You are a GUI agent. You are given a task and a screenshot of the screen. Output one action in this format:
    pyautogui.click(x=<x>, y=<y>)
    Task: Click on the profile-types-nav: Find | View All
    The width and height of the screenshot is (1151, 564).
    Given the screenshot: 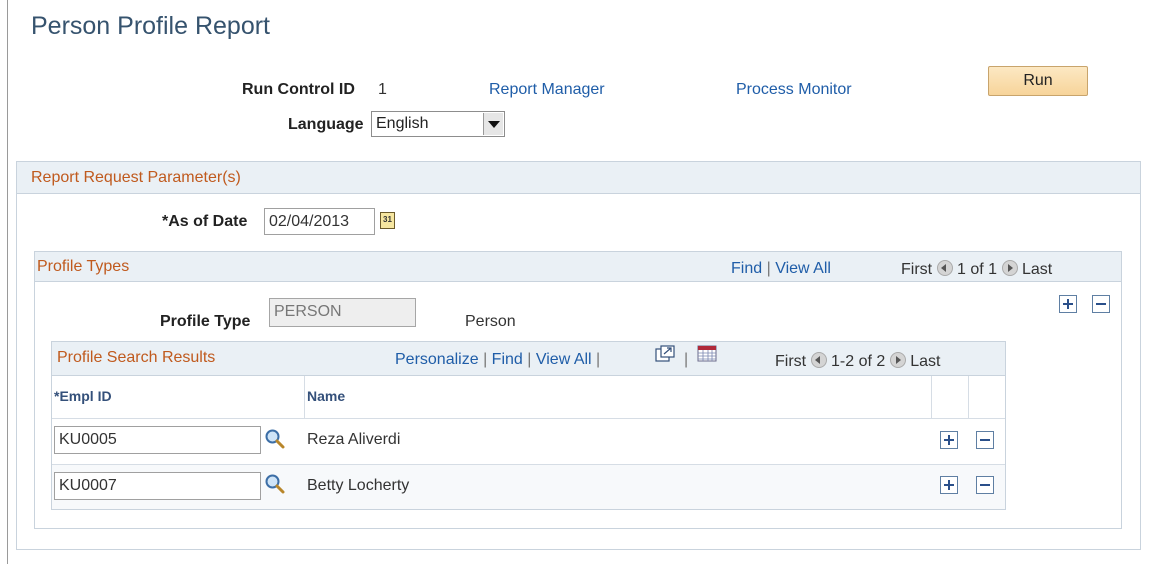 What is the action you would take?
    pyautogui.click(x=781, y=269)
    